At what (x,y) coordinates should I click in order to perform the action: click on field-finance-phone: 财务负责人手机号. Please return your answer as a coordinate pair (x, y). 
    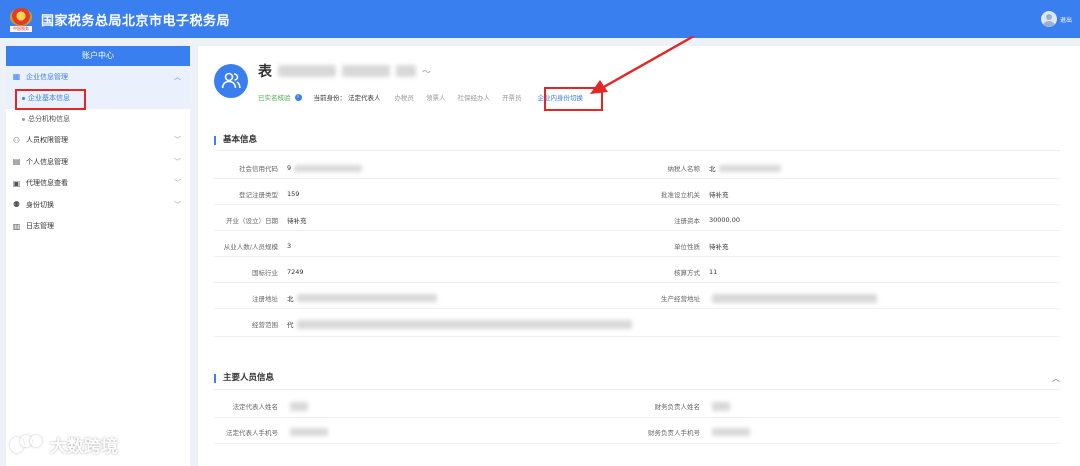
    Looking at the image, I should click on (684, 432).